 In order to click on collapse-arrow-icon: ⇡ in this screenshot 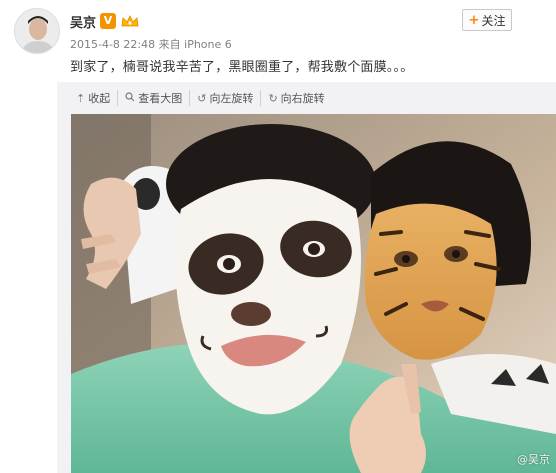, I will do `click(81, 98)`.